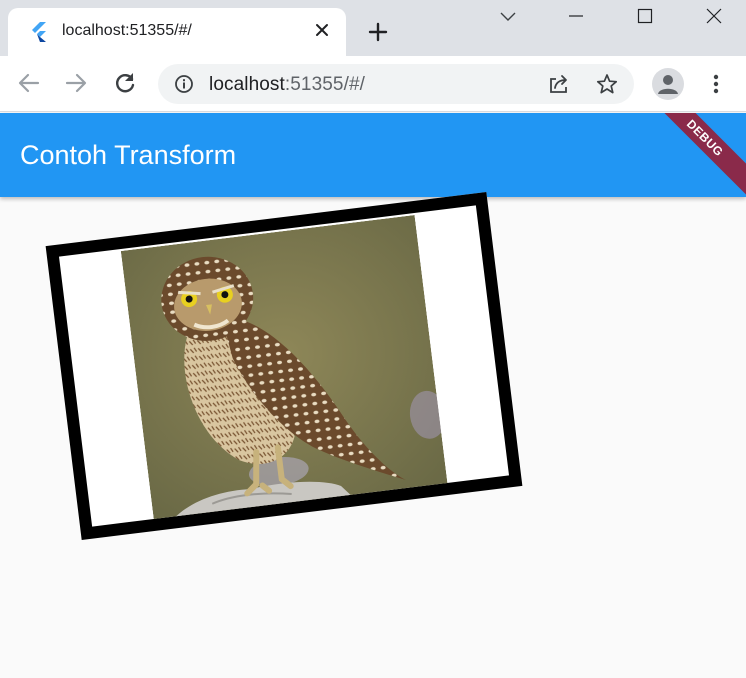 The image size is (746, 678). What do you see at coordinates (127, 30) in the screenshot?
I see `tab-title: localhost:51355/#/` at bounding box center [127, 30].